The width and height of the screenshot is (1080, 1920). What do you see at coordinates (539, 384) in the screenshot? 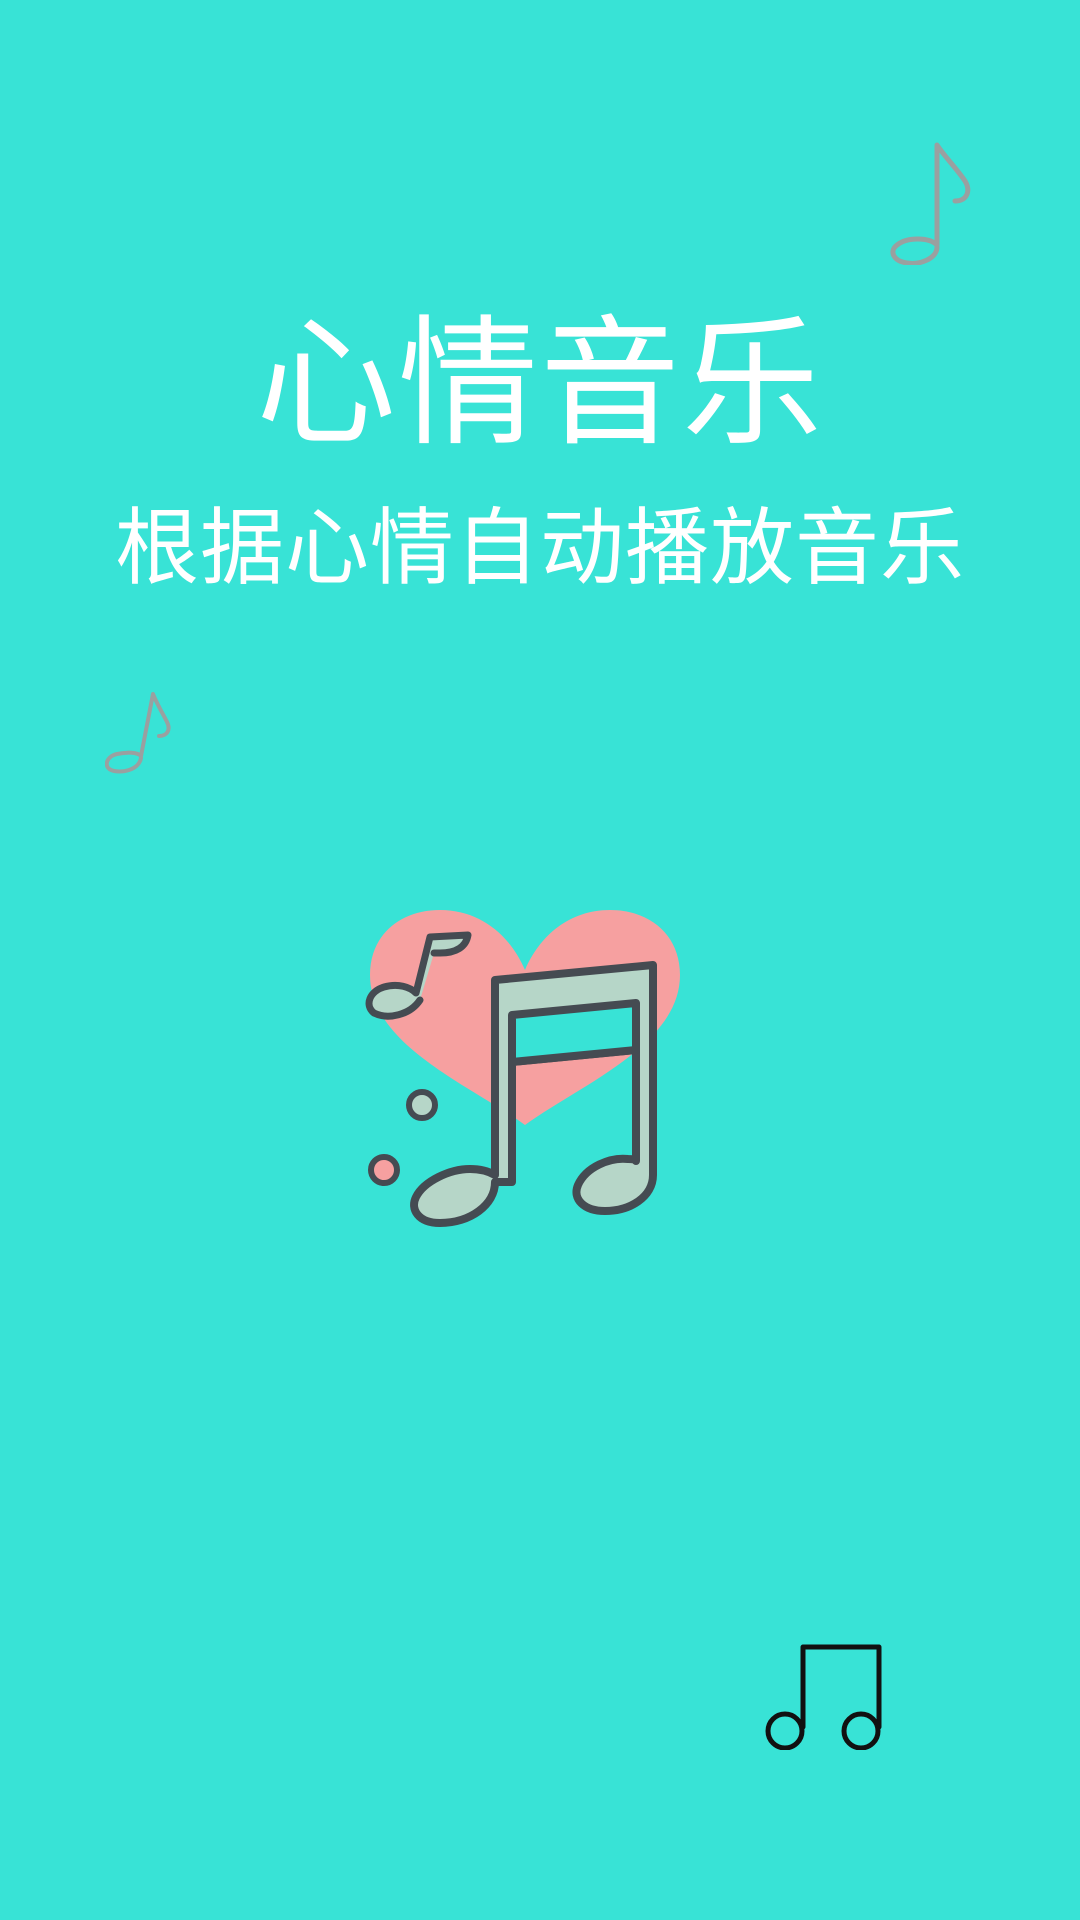
I see `app-title: 心情音乐` at bounding box center [539, 384].